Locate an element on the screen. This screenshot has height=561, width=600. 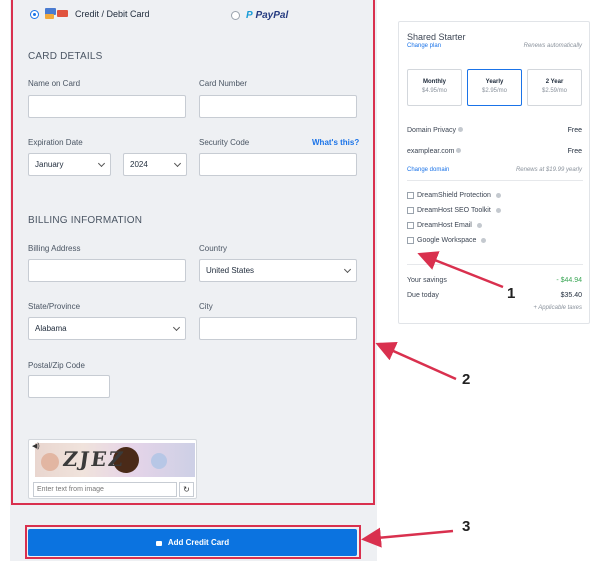
addon-dreamshield: DreamShield Protection is located at coordinates (454, 195).